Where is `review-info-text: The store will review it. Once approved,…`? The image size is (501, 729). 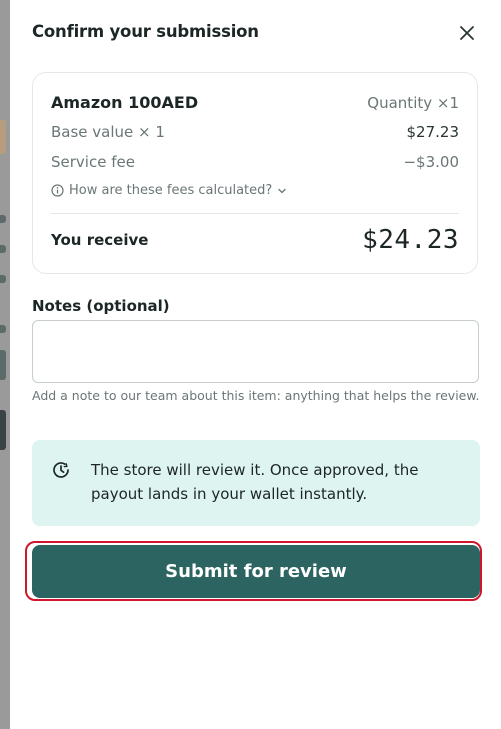 review-info-text: The store will review it. Once approved,… is located at coordinates (255, 482).